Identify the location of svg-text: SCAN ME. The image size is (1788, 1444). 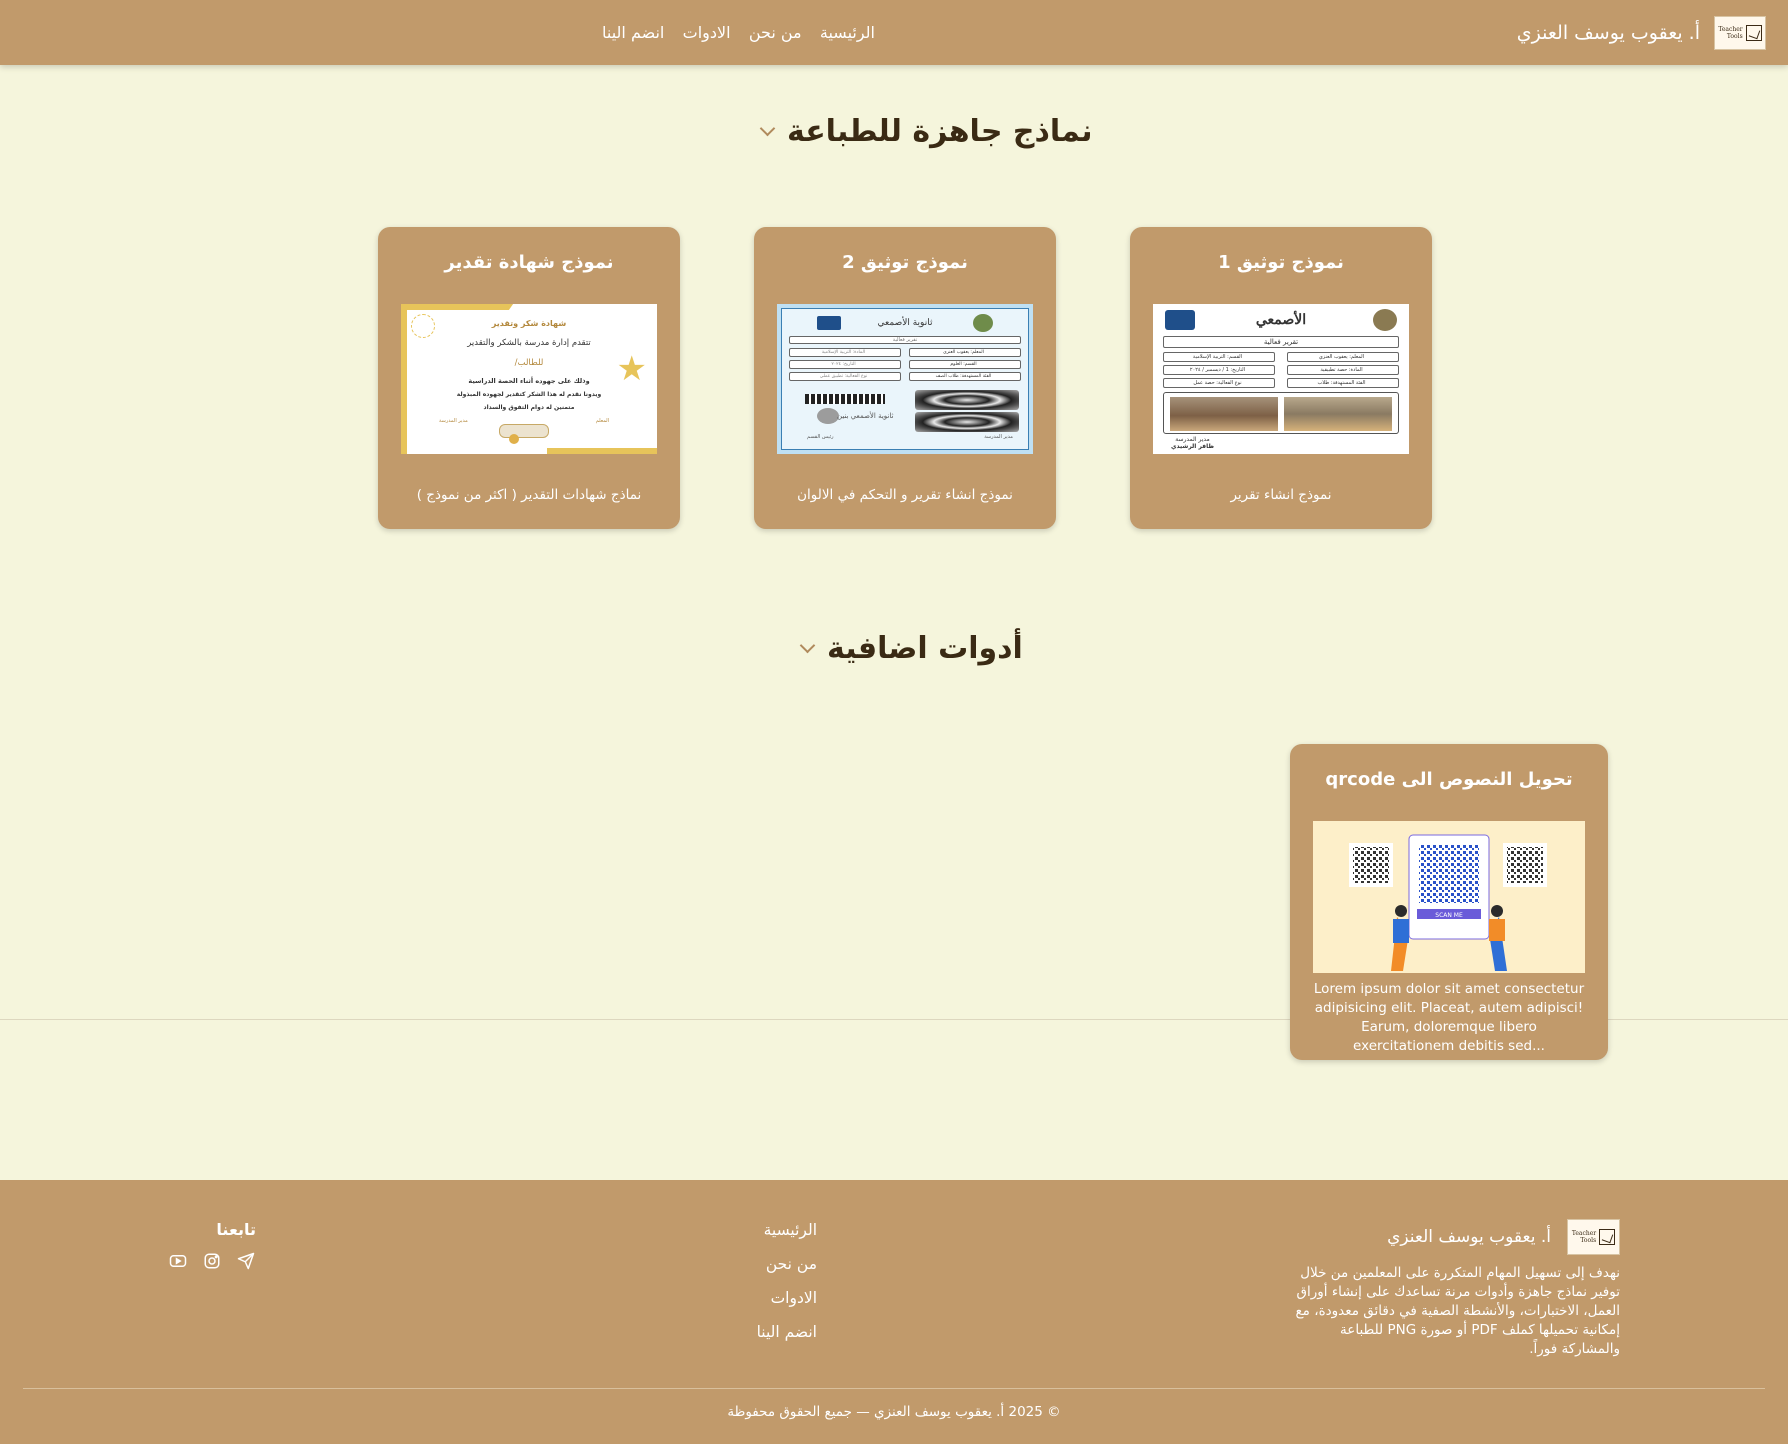
(1449, 915).